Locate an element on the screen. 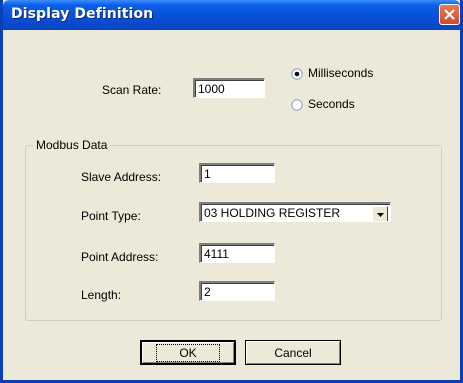  point-type-value: 03 HOLDING REGISTER is located at coordinates (272, 213).